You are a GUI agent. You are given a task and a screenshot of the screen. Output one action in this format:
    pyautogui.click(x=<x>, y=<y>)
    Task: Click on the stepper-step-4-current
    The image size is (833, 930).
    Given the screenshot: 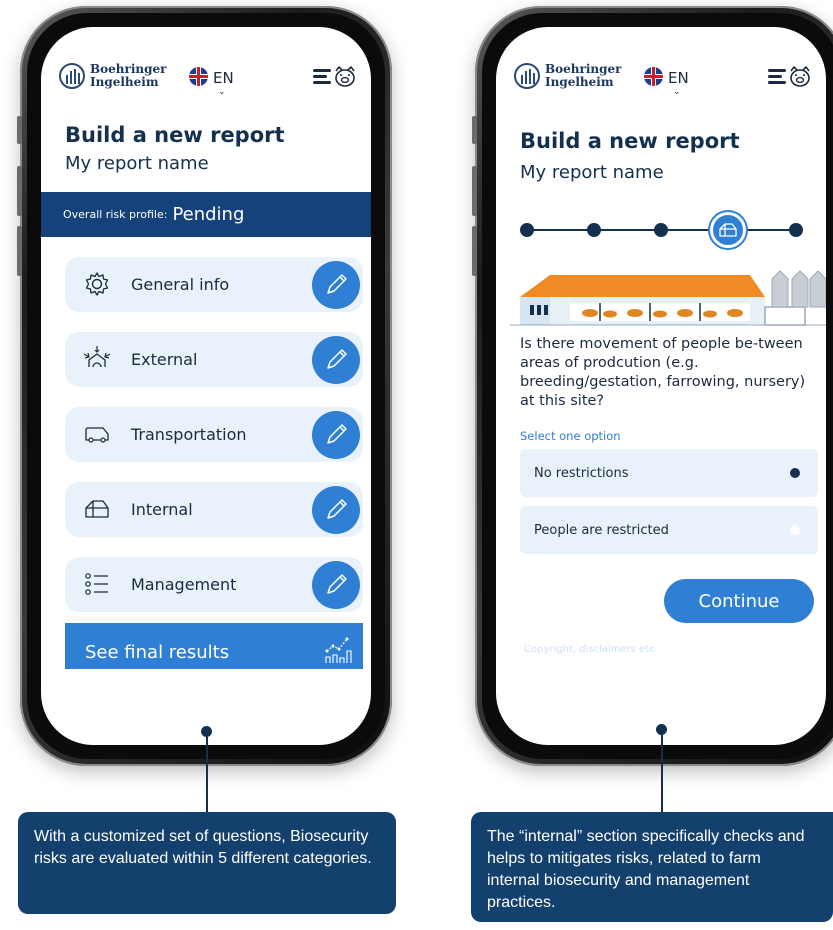 What is the action you would take?
    pyautogui.click(x=728, y=230)
    